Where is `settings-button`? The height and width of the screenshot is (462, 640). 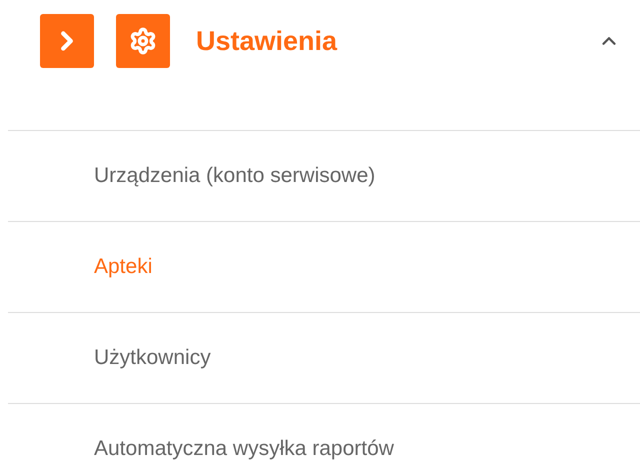
settings-button is located at coordinates (143, 41).